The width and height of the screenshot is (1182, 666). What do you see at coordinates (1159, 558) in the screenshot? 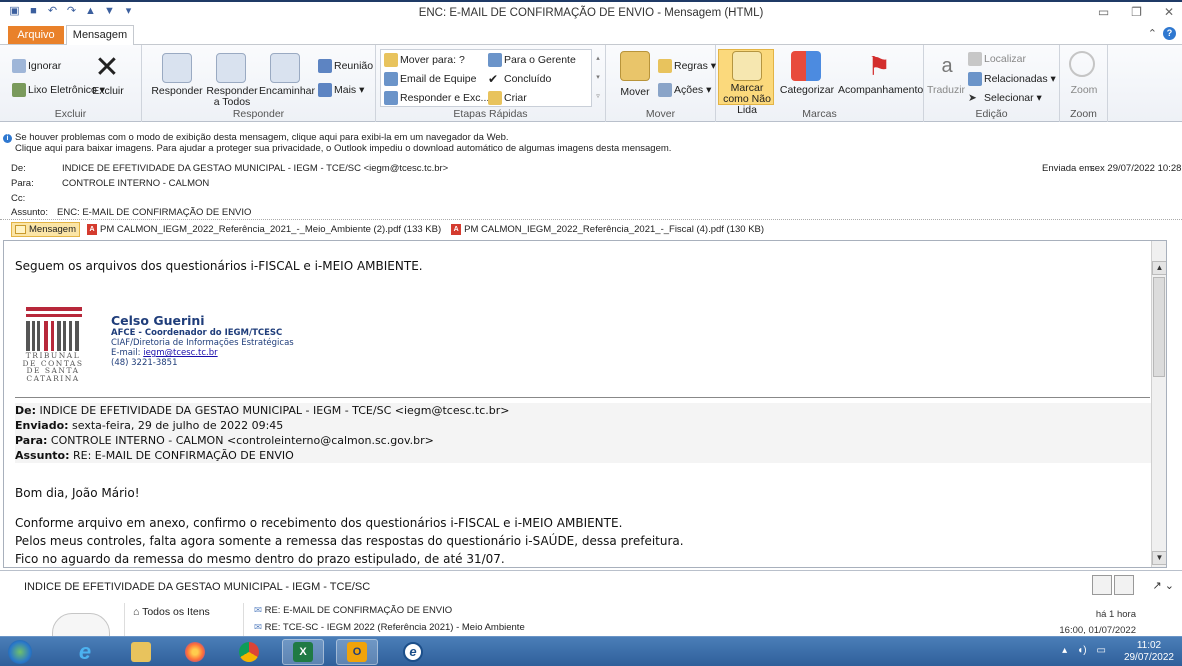
I see `scroll-down-arrow: ▼` at bounding box center [1159, 558].